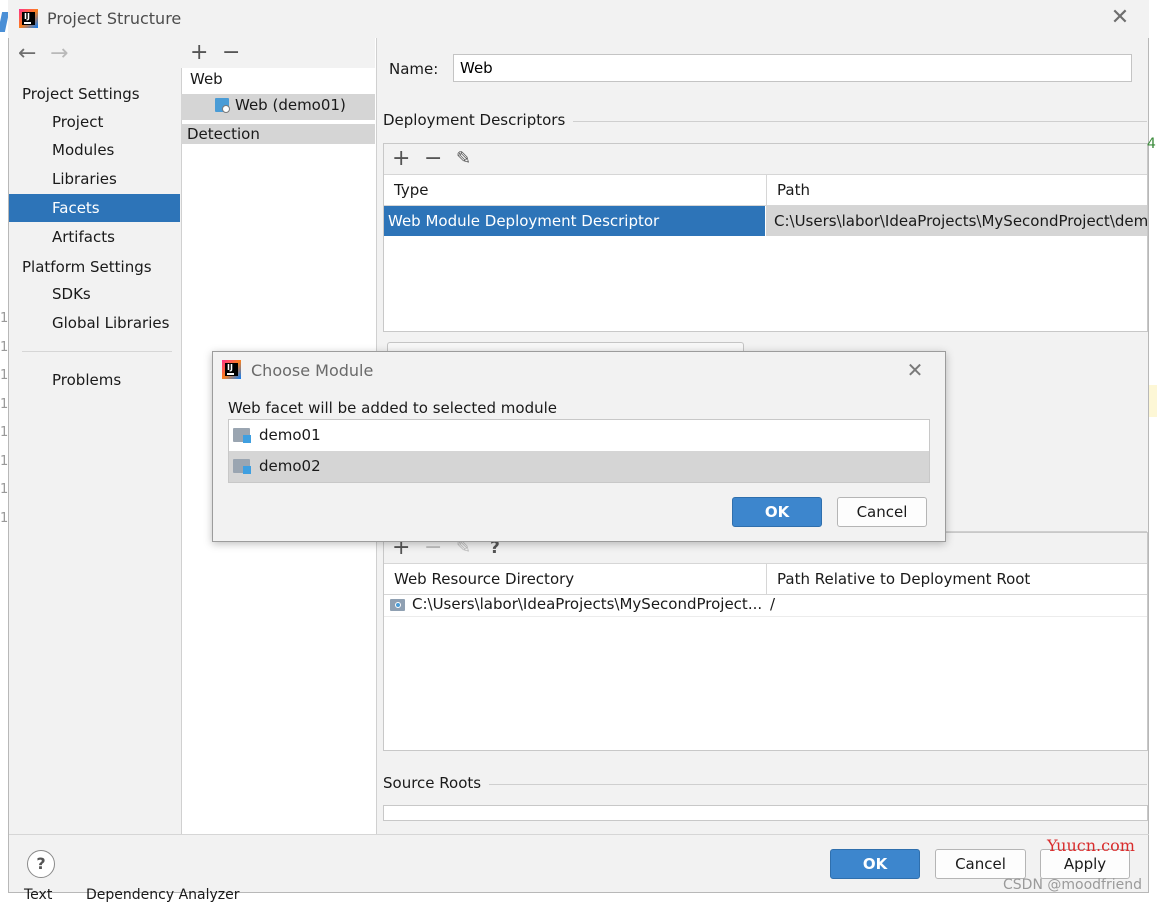 This screenshot has height=903, width=1157. Describe the element at coordinates (436, 783) in the screenshot. I see `source-roots-title: Source Roots` at that location.